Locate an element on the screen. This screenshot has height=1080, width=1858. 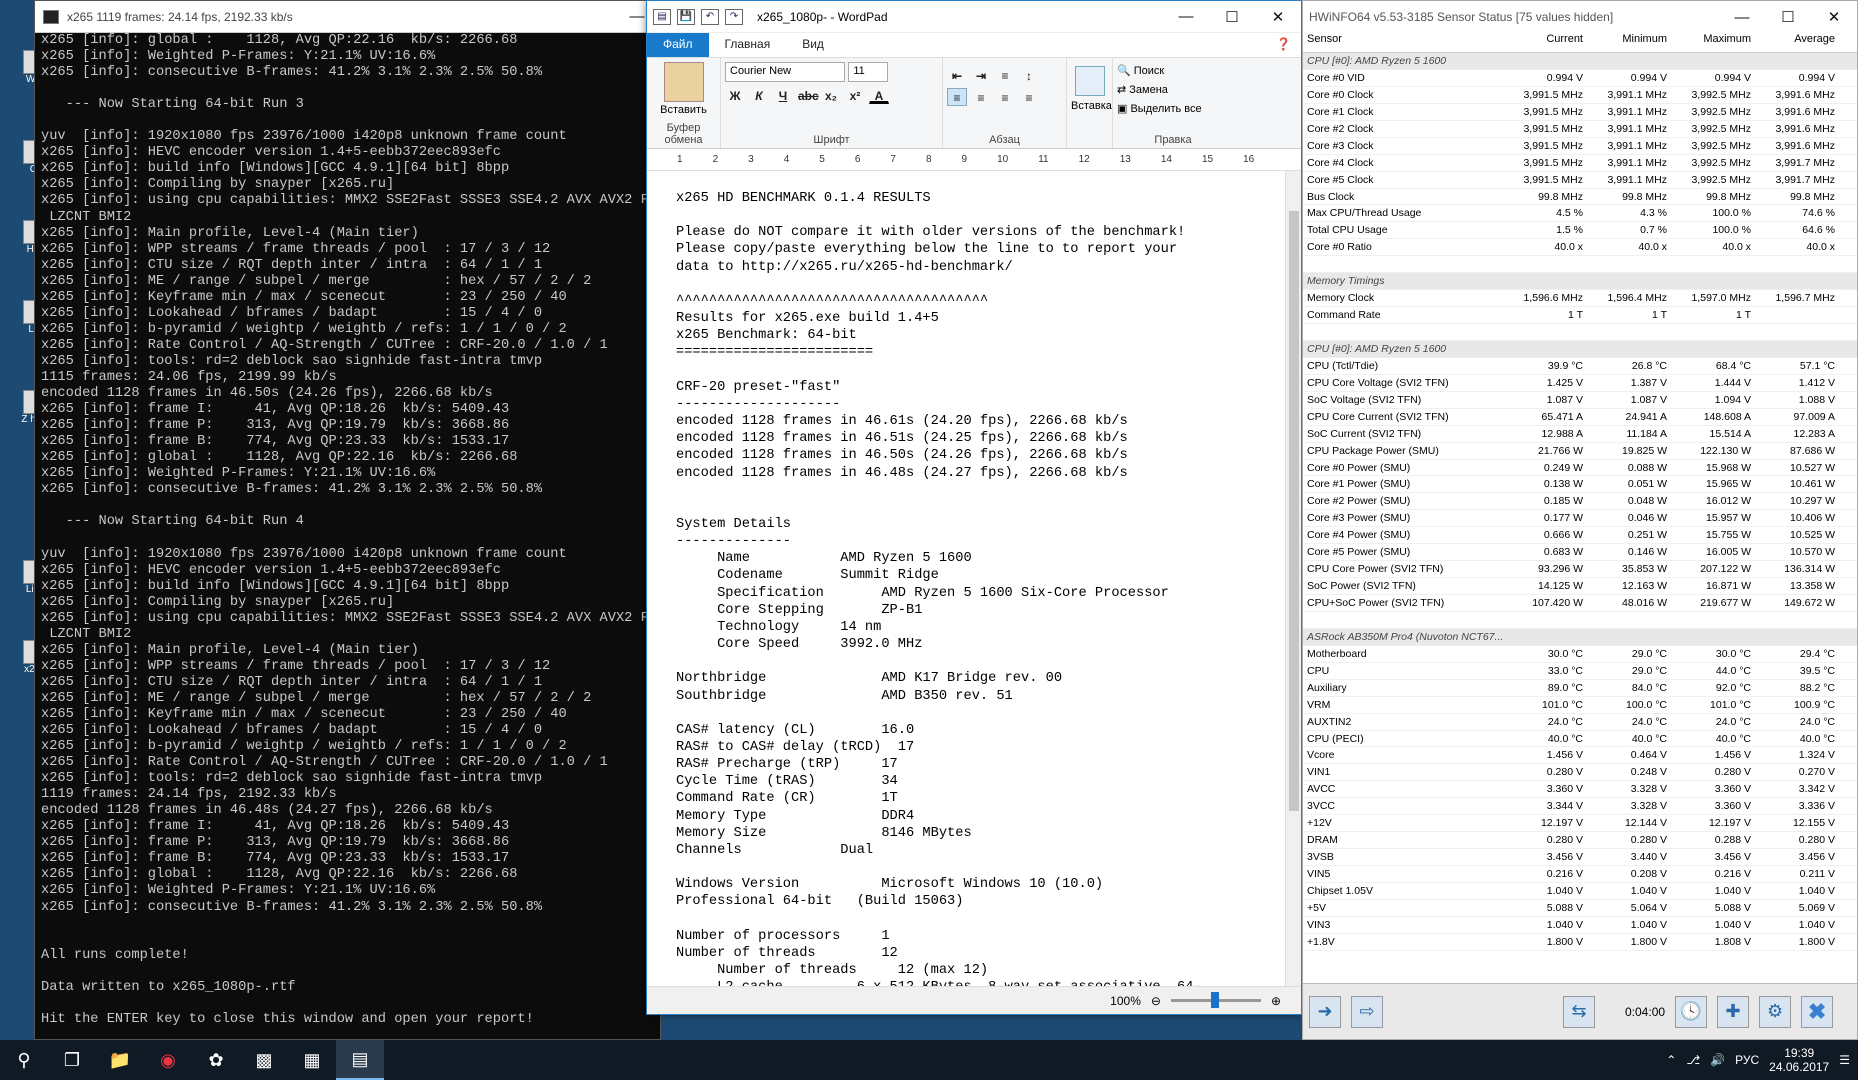
bold-button: Ж is located at coordinates (735, 95).